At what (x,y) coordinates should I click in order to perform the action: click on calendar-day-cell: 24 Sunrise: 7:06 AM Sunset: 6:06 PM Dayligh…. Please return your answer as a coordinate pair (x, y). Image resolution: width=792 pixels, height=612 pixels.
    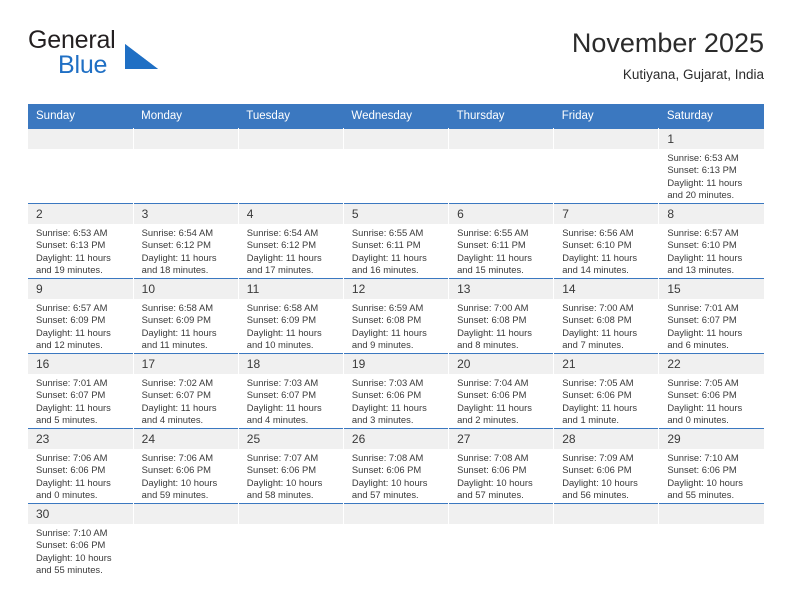
    Looking at the image, I should click on (185, 466).